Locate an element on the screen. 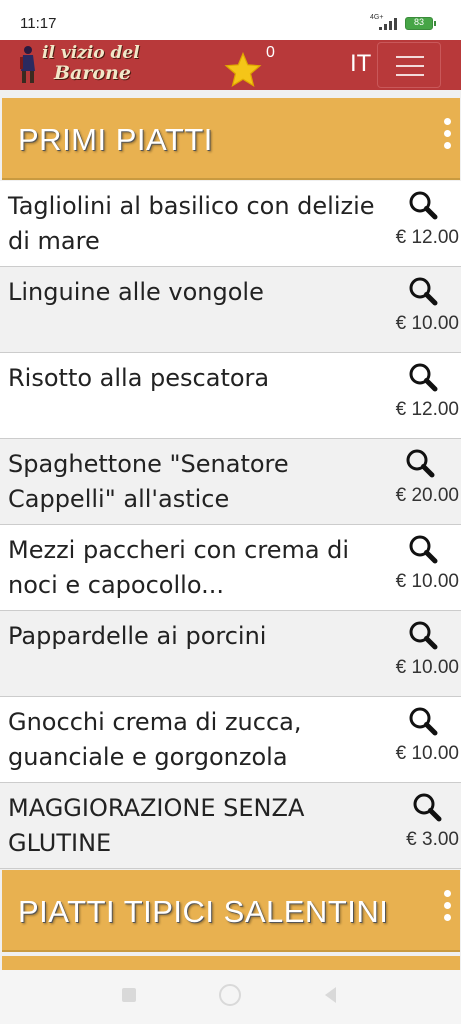  status-bar: 11:17 4G+ 83 is located at coordinates (230, 20).